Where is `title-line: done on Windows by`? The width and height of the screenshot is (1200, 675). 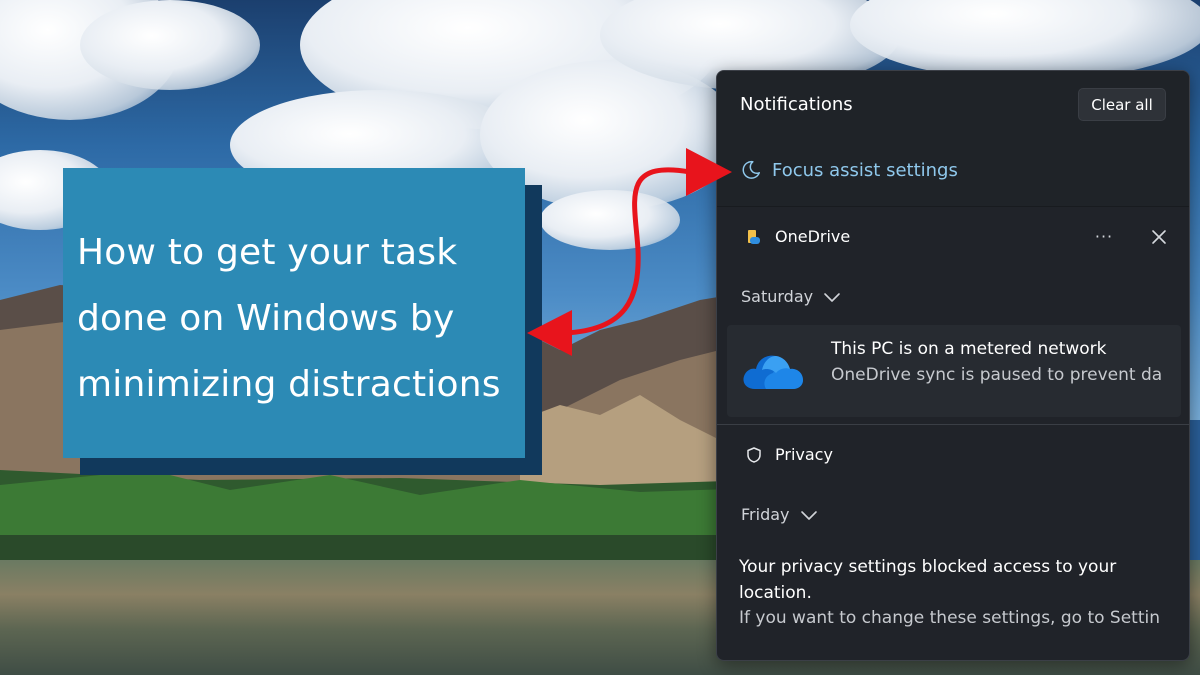
title-line: done on Windows by is located at coordinates (266, 318).